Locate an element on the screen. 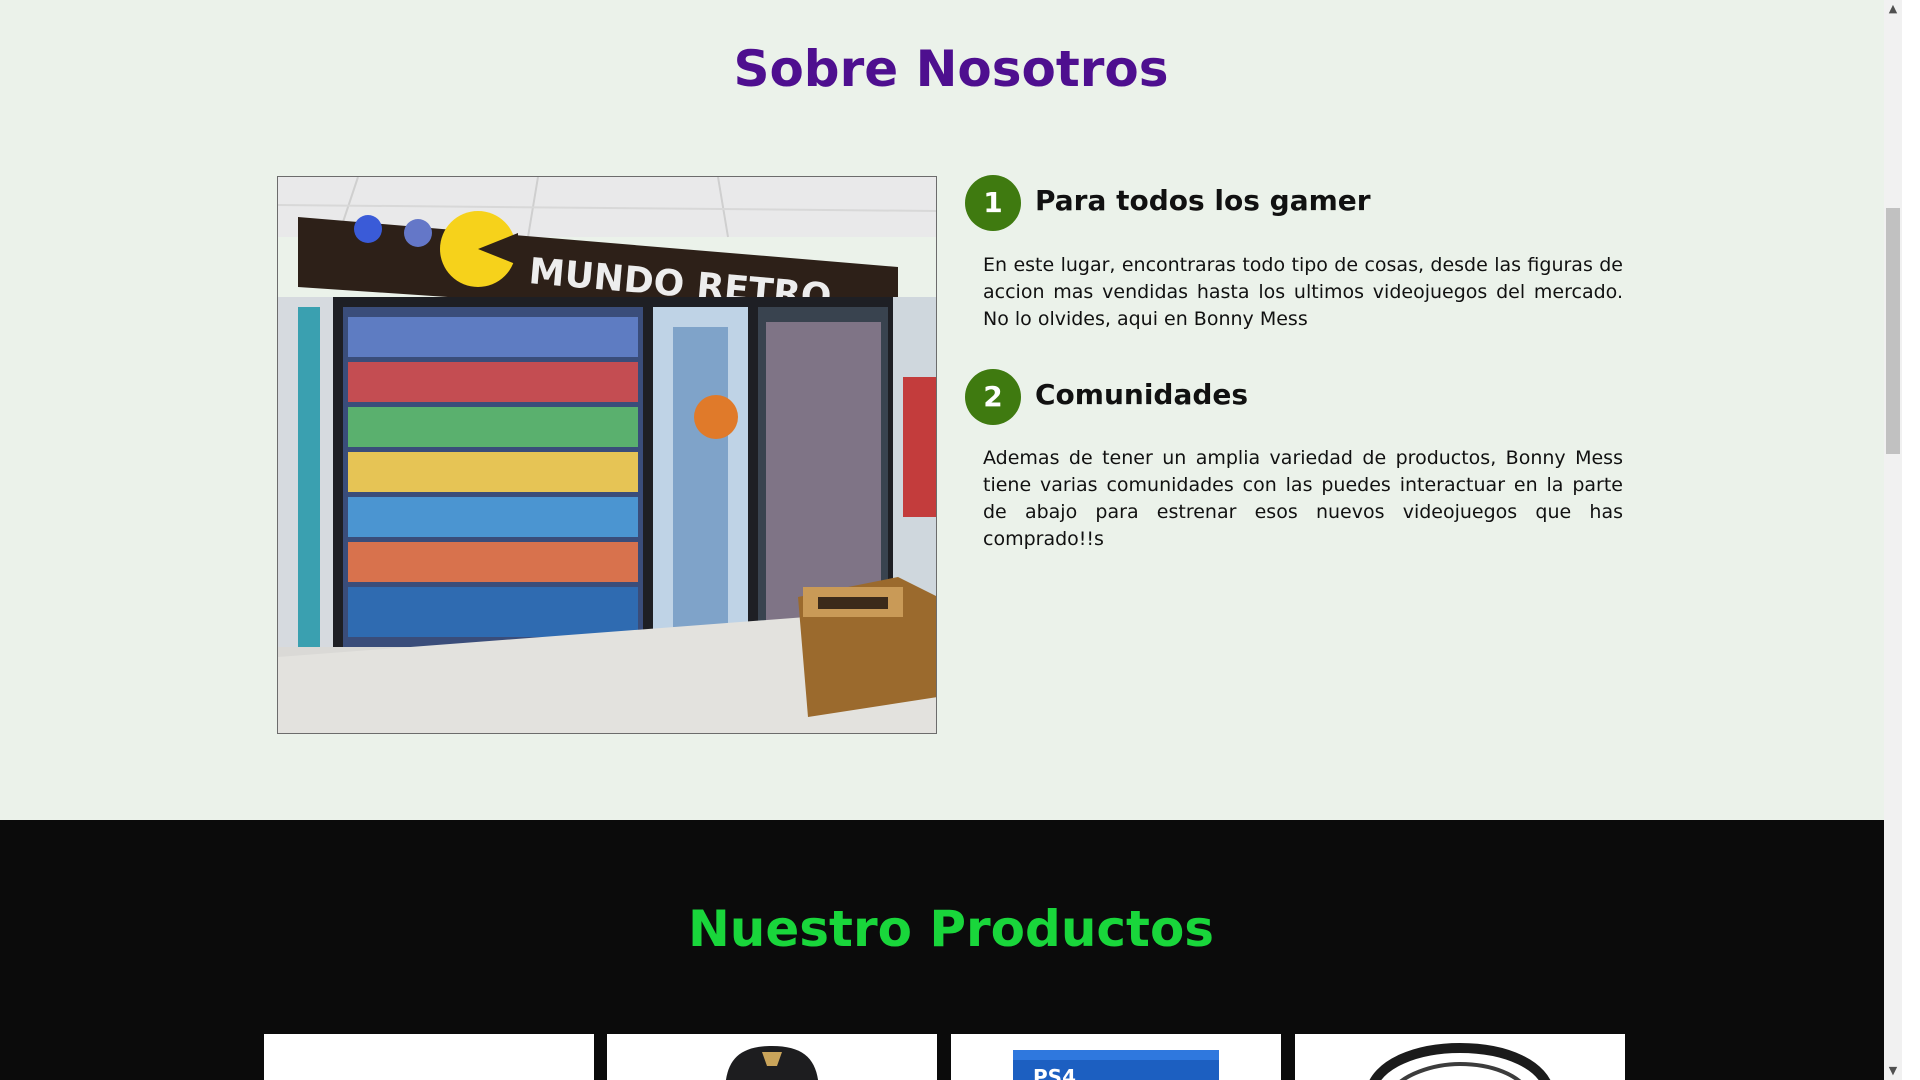 The height and width of the screenshot is (1080, 1920). product-card-3: PS4 is located at coordinates (1116, 1057).